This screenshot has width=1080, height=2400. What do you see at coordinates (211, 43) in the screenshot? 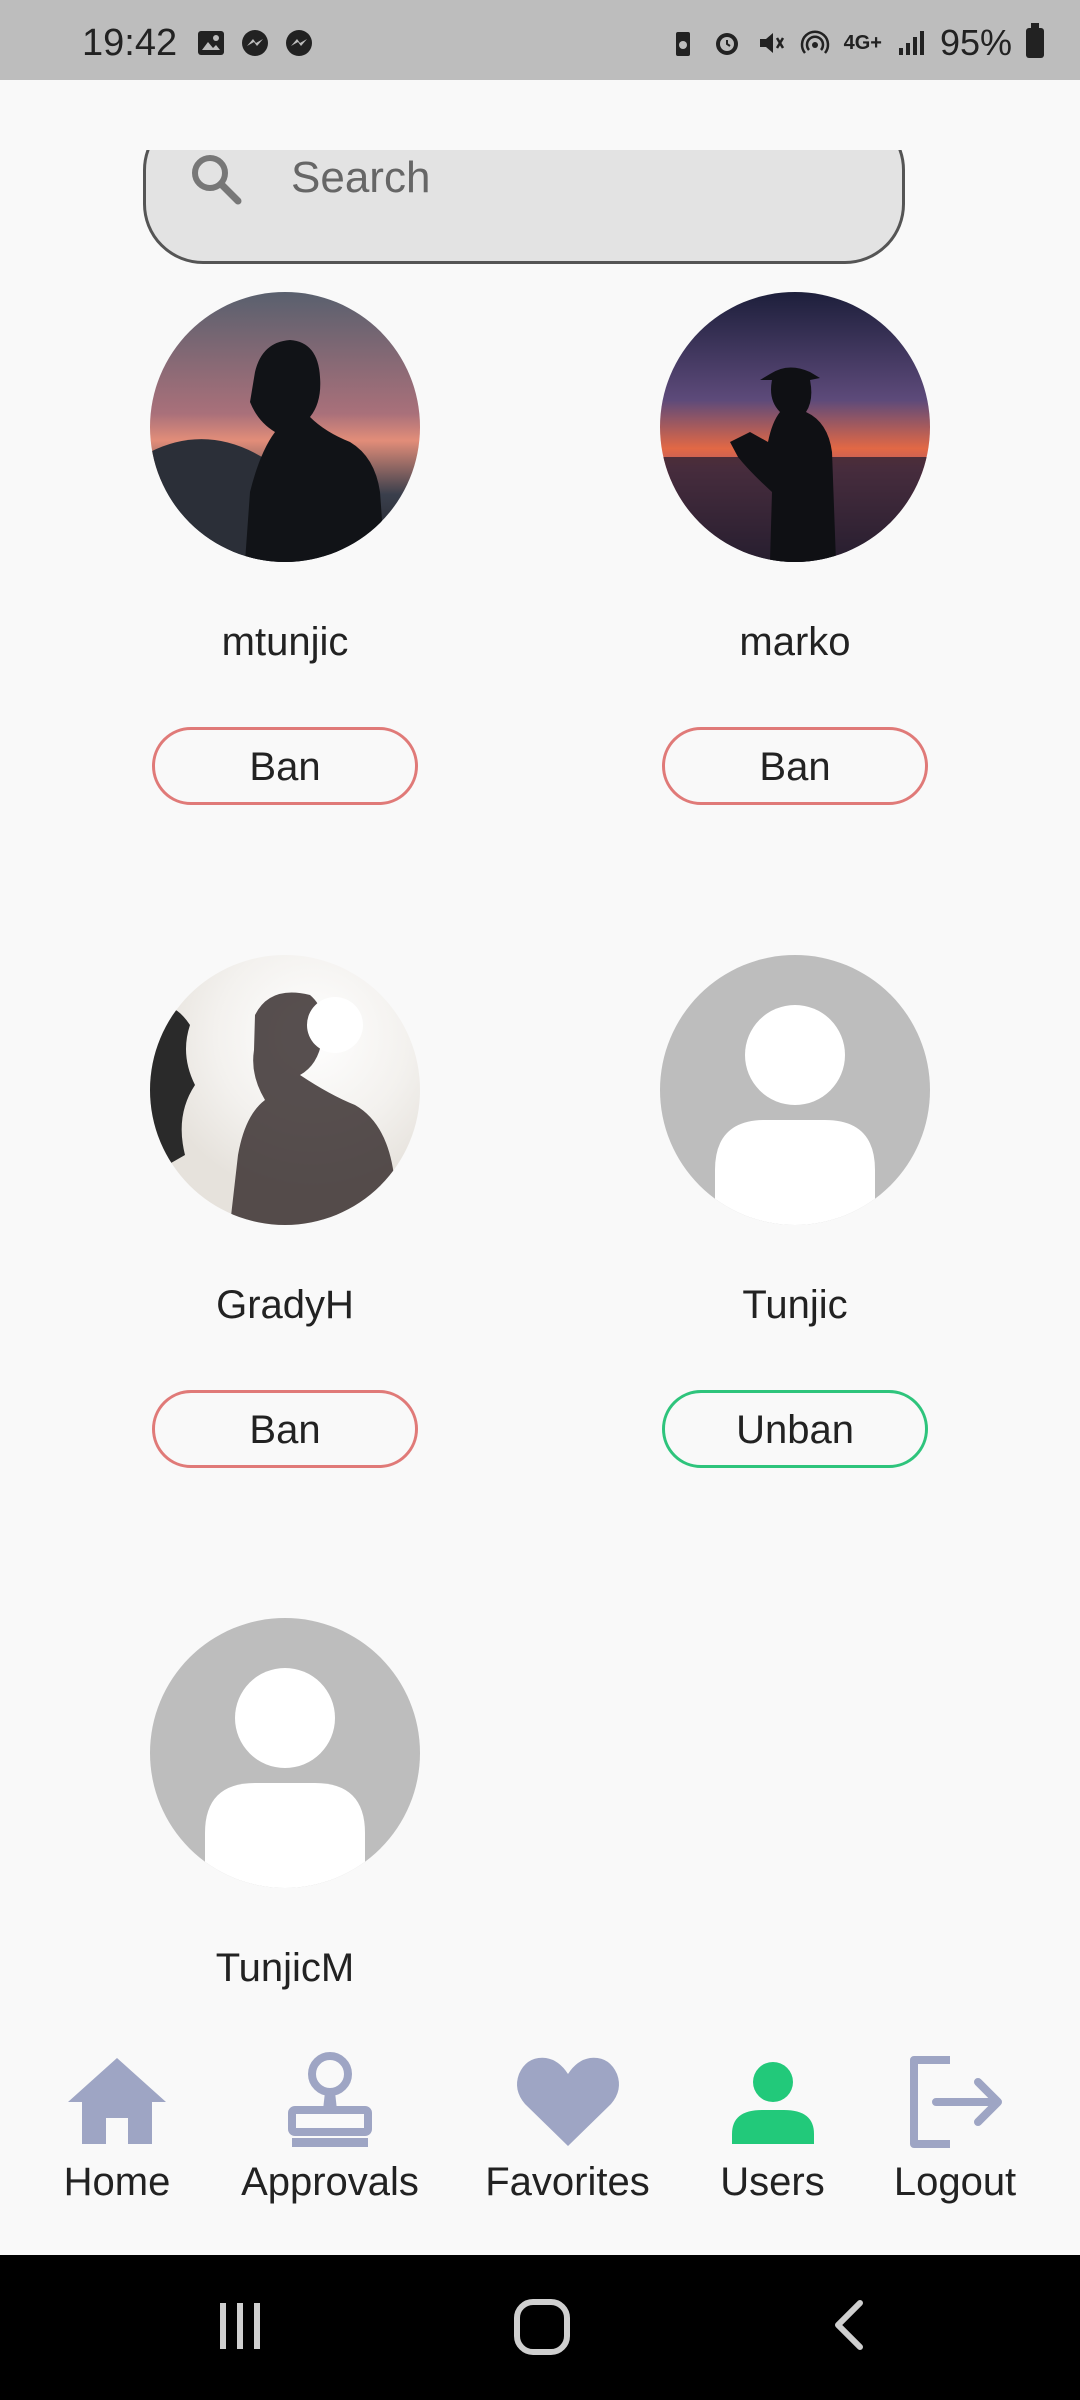
I see `gallery-icon` at bounding box center [211, 43].